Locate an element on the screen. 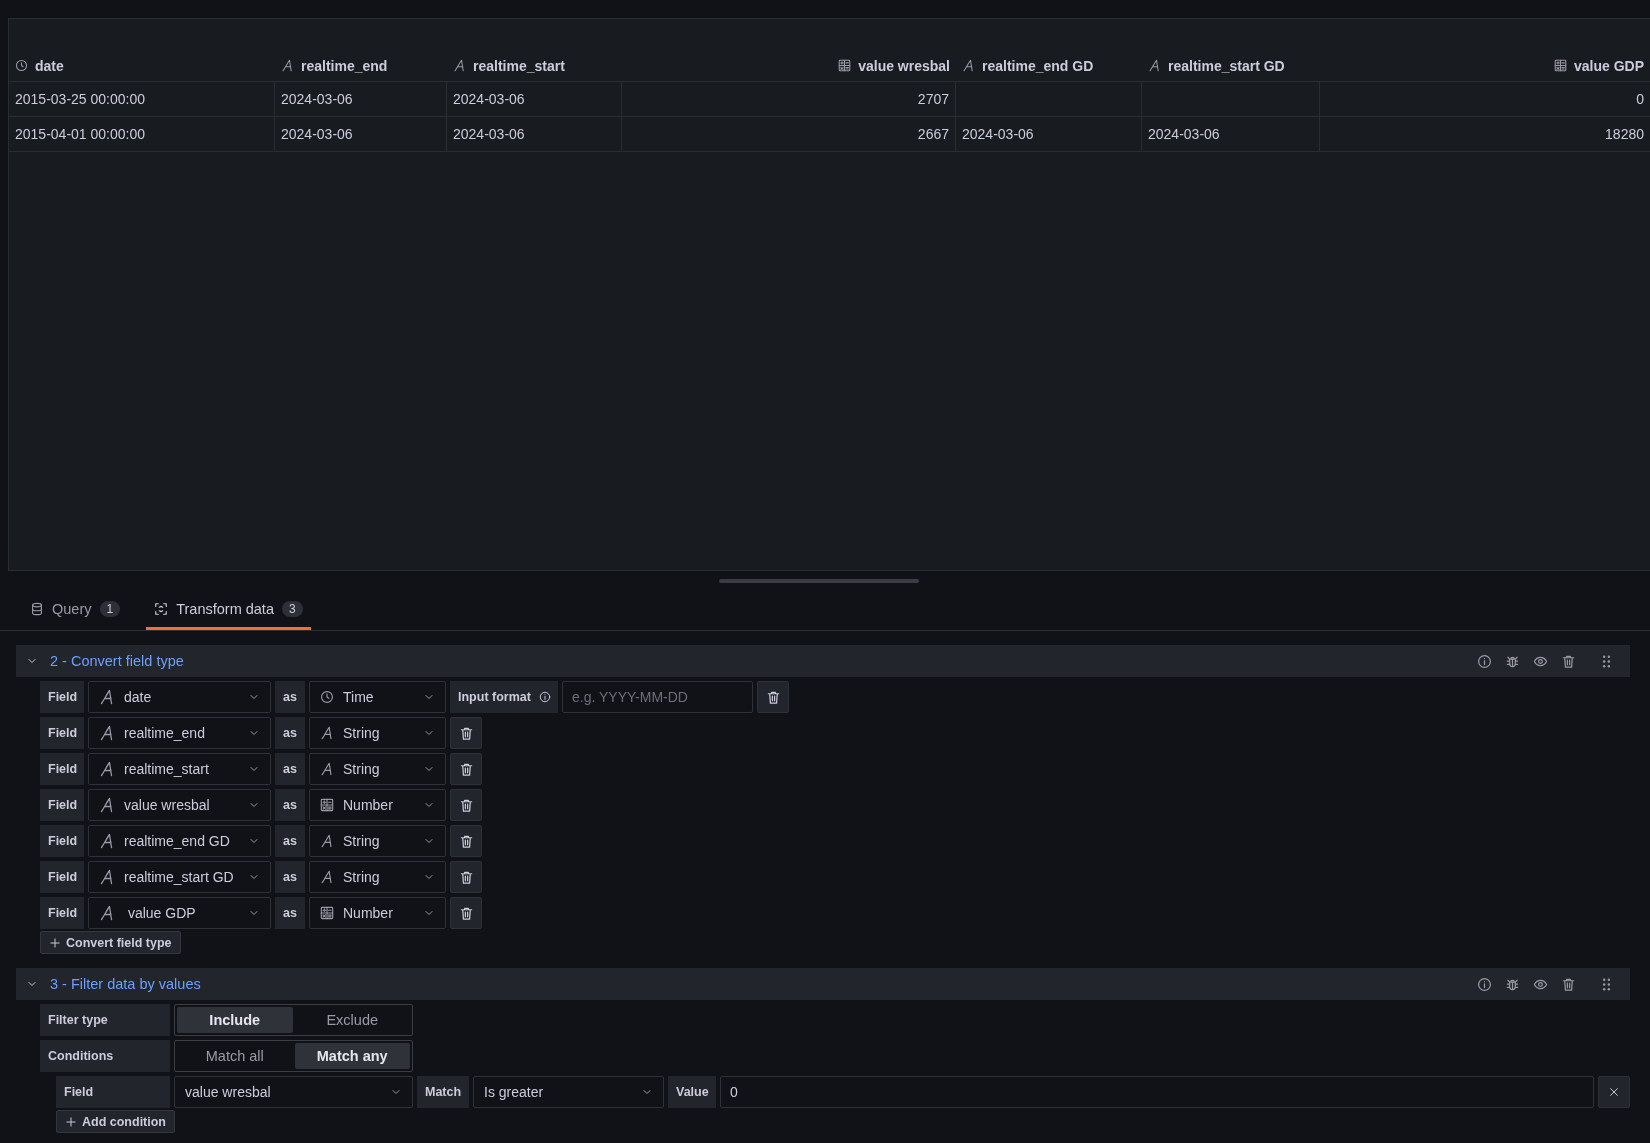 The width and height of the screenshot is (1650, 1143). field-select: realtime_start is located at coordinates (179, 769).